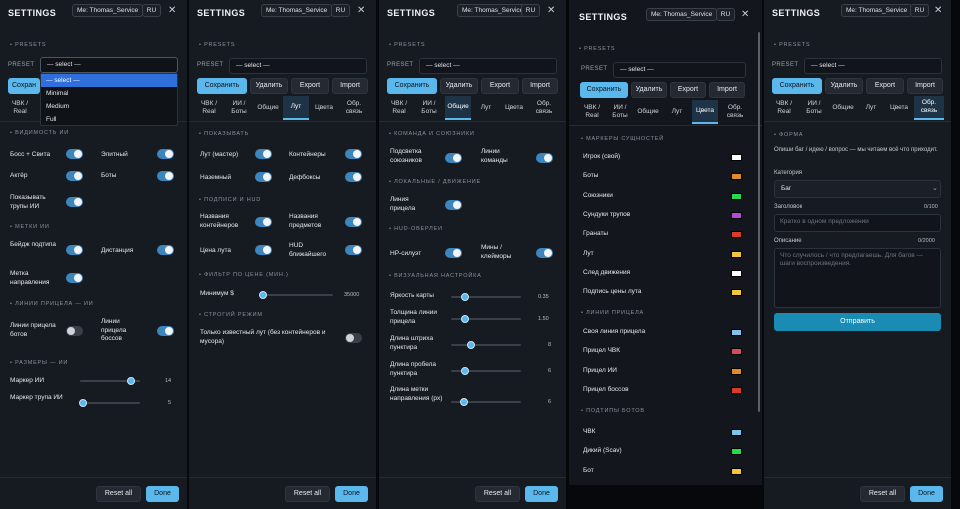 The height and width of the screenshot is (509, 960). What do you see at coordinates (109, 93) in the screenshot?
I see `dropdown-option: Minimal` at bounding box center [109, 93].